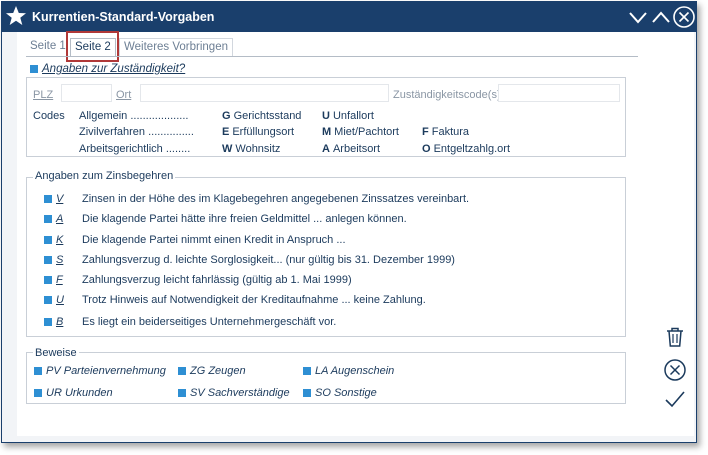 Image resolution: width=708 pixels, height=455 pixels. Describe the element at coordinates (661, 17) in the screenshot. I see `chevron-up-icon` at that location.